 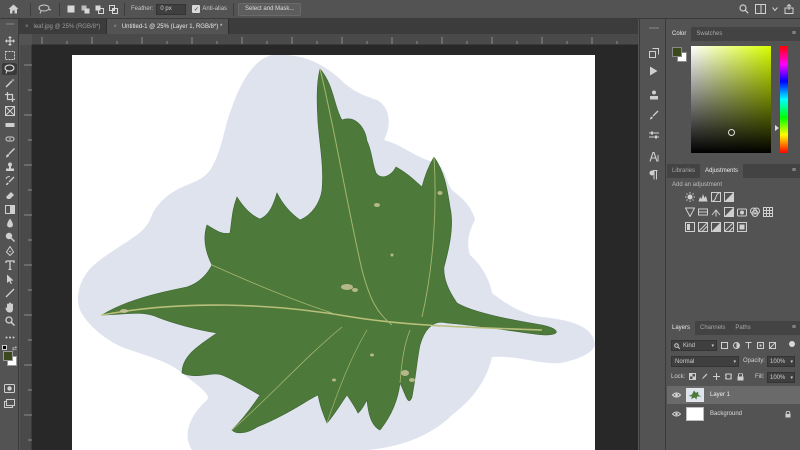 What do you see at coordinates (9, 251) in the screenshot?
I see `pen-tool` at bounding box center [9, 251].